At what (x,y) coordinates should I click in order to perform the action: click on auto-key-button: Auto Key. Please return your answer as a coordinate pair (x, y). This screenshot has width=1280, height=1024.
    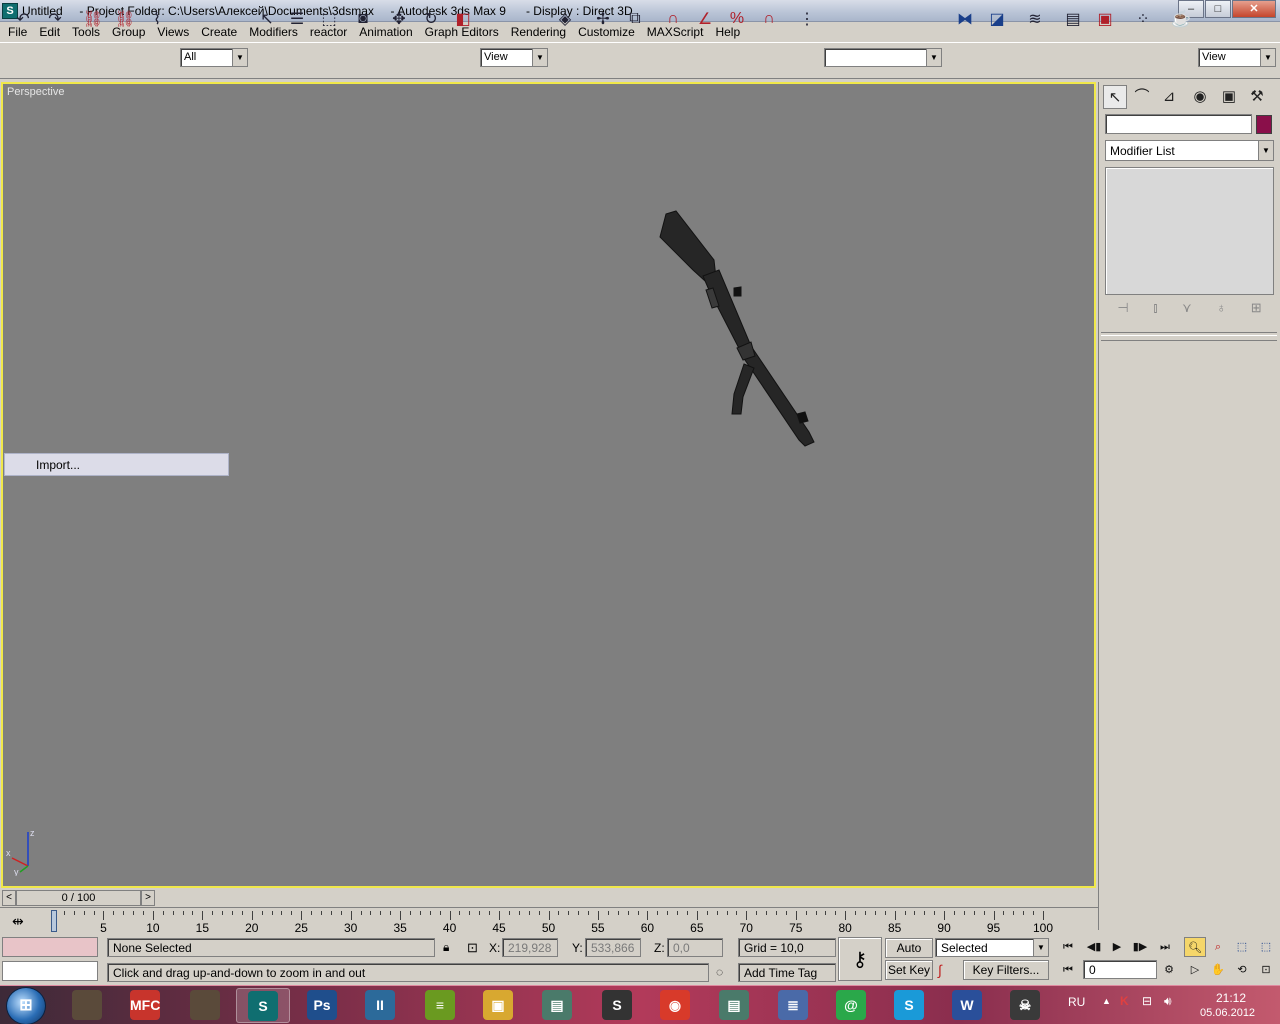
    Looking at the image, I should click on (909, 955).